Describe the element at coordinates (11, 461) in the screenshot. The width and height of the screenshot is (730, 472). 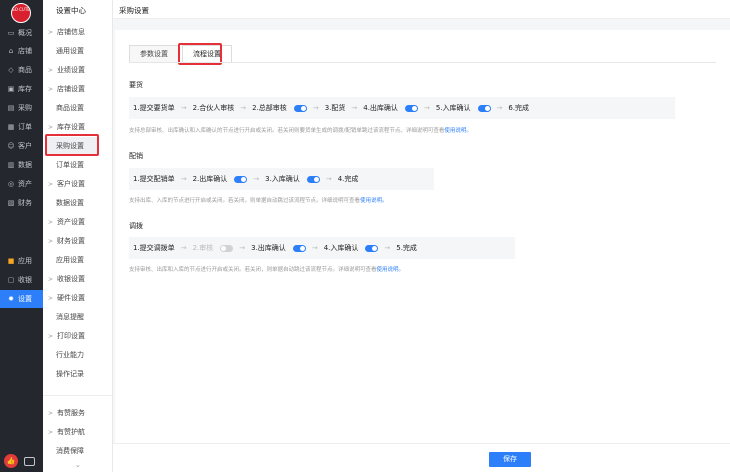
I see `thumbs-up-icon: 👍` at that location.